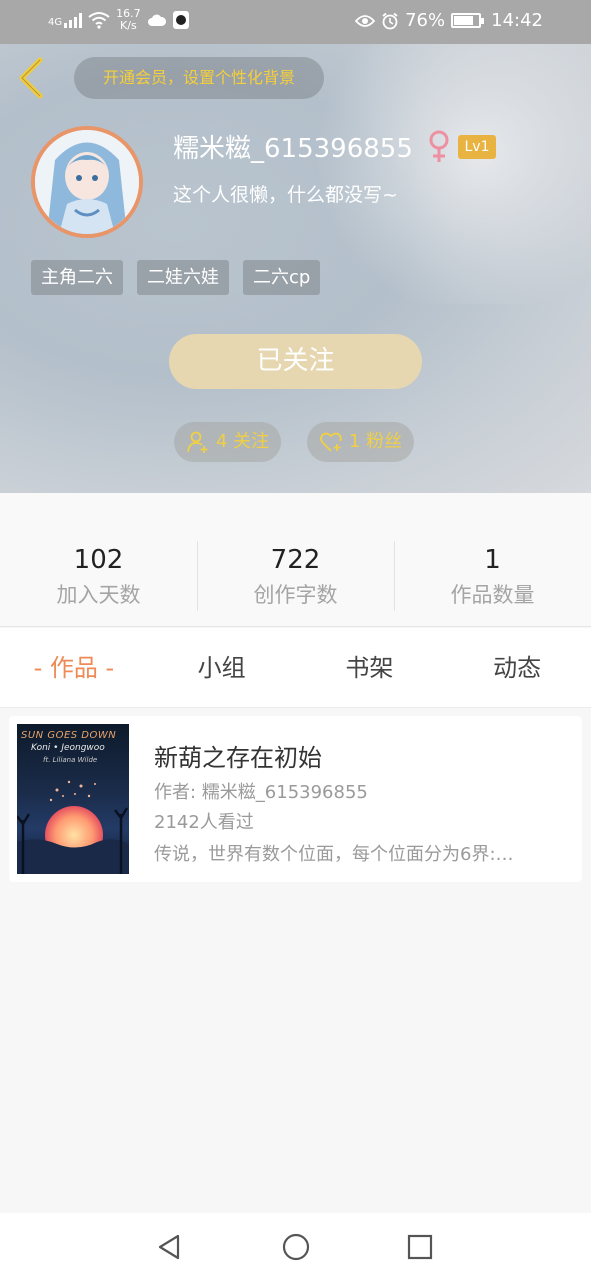 Image resolution: width=591 pixels, height=1280 pixels. Describe the element at coordinates (31, 78) in the screenshot. I see `back-arrow-icon` at that location.